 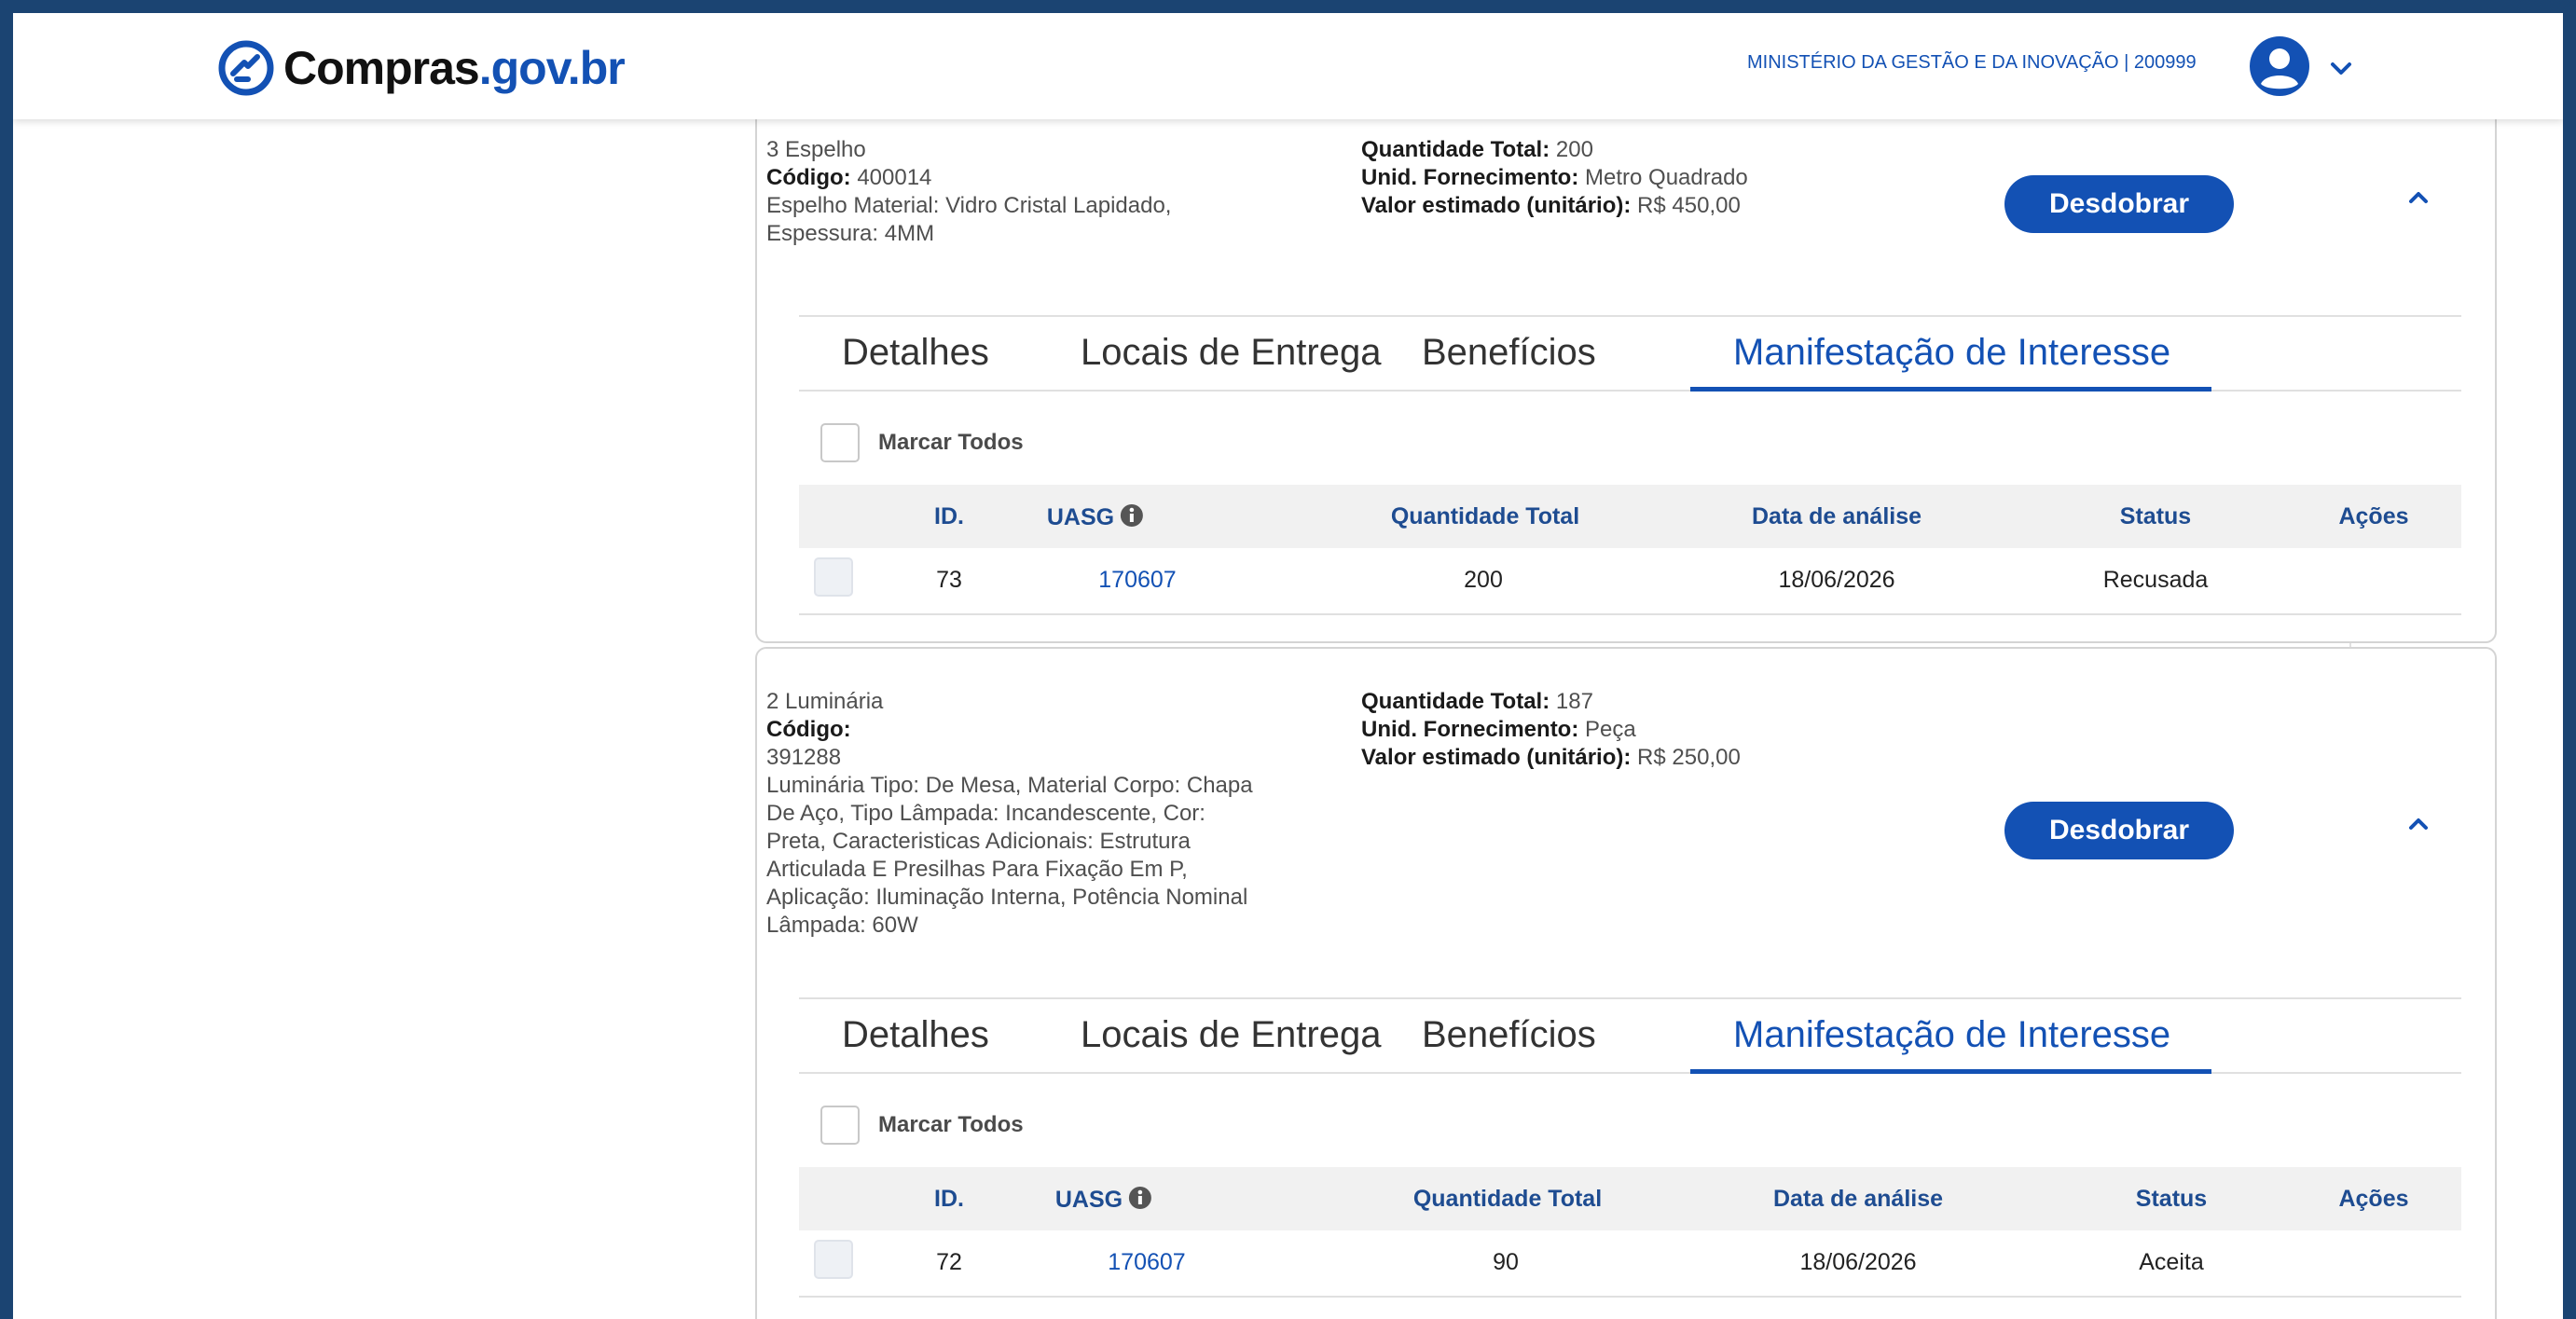 What do you see at coordinates (949, 1262) in the screenshot?
I see `cell-id: 72` at bounding box center [949, 1262].